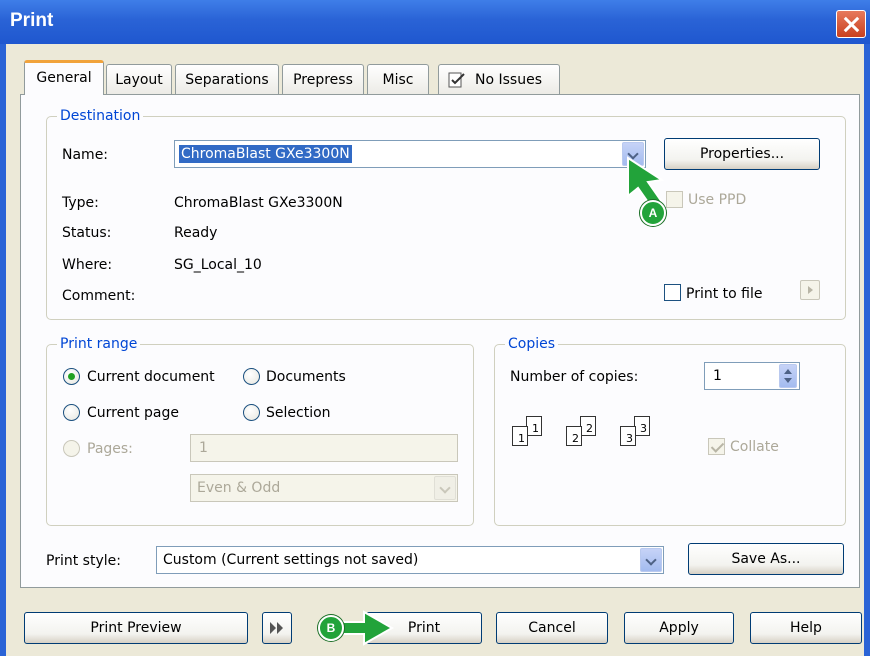 The width and height of the screenshot is (870, 656). What do you see at coordinates (435, 22) in the screenshot?
I see `title-bar: Print` at bounding box center [435, 22].